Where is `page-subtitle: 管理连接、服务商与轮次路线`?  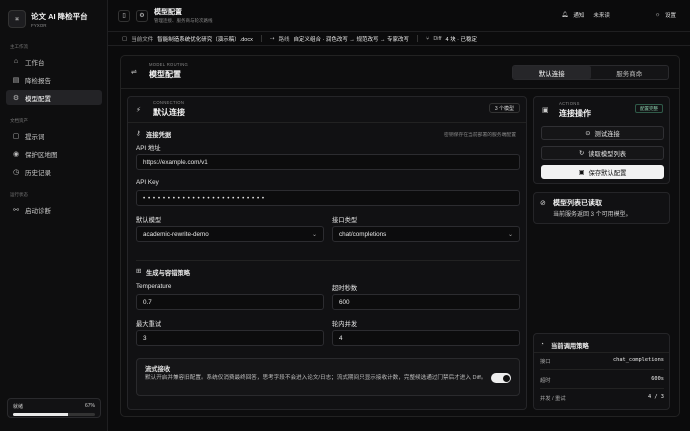 page-subtitle: 管理连接、服务商与轮次路线 is located at coordinates (183, 20).